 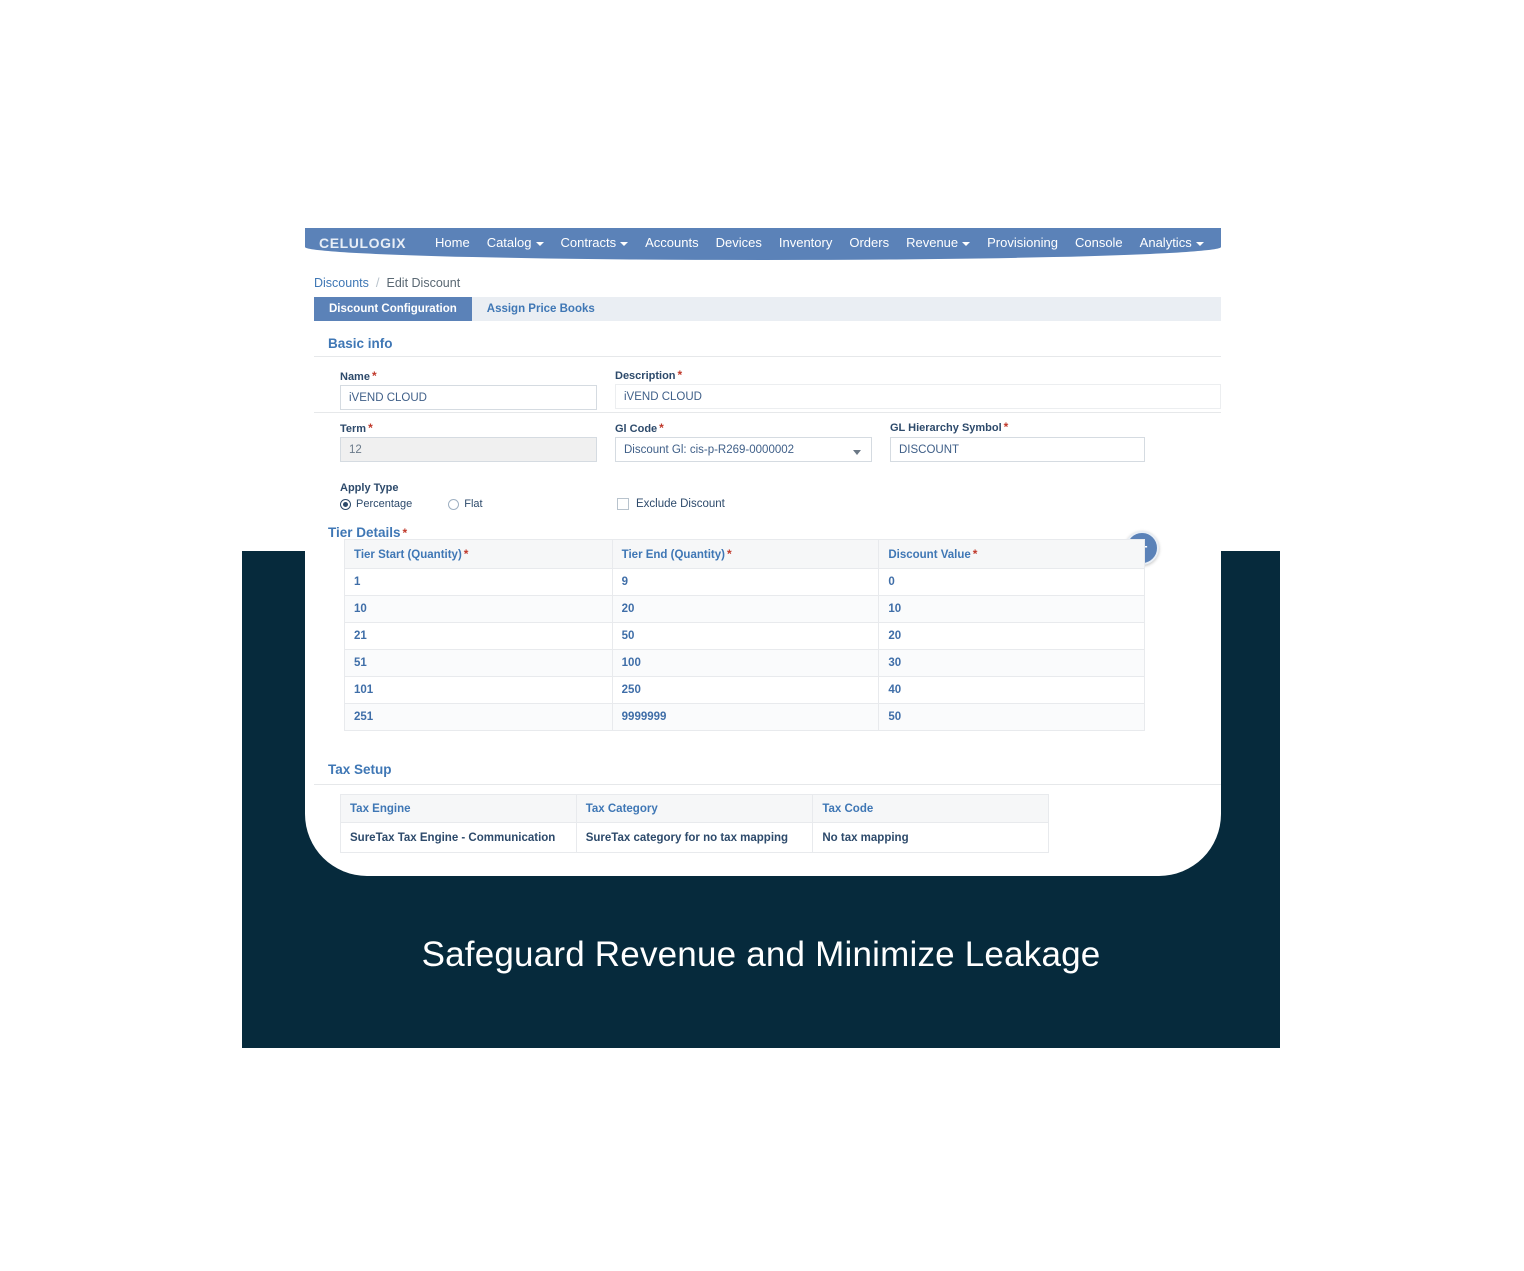 What do you see at coordinates (478, 582) in the screenshot?
I see `cell-tier-start: 1` at bounding box center [478, 582].